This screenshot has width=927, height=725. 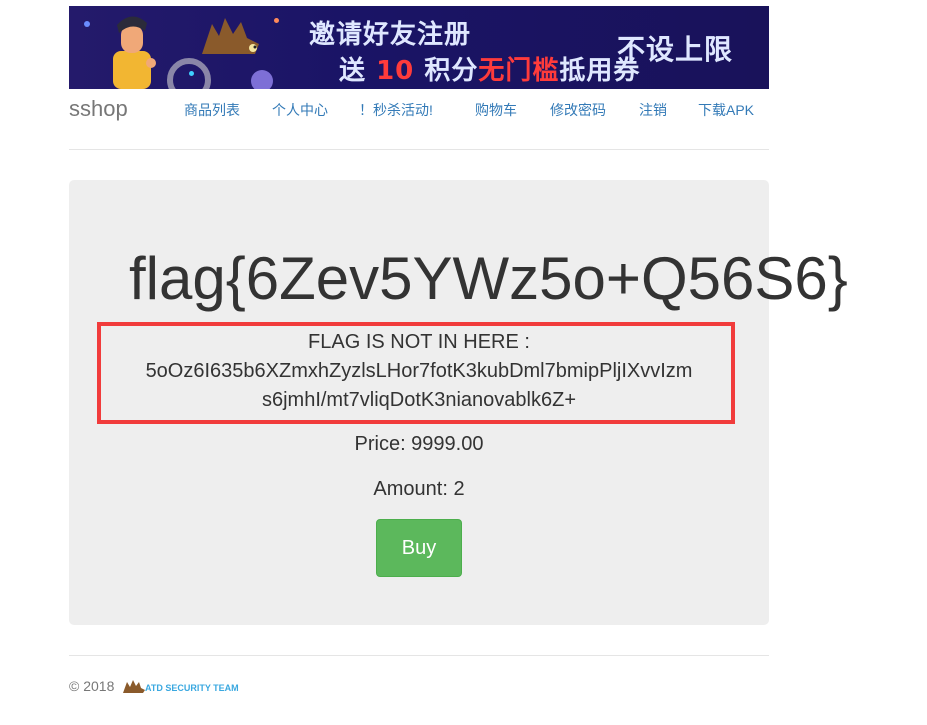 I want to click on product-message-line1: FLAG IS NOT IN HERE :, so click(x=419, y=342).